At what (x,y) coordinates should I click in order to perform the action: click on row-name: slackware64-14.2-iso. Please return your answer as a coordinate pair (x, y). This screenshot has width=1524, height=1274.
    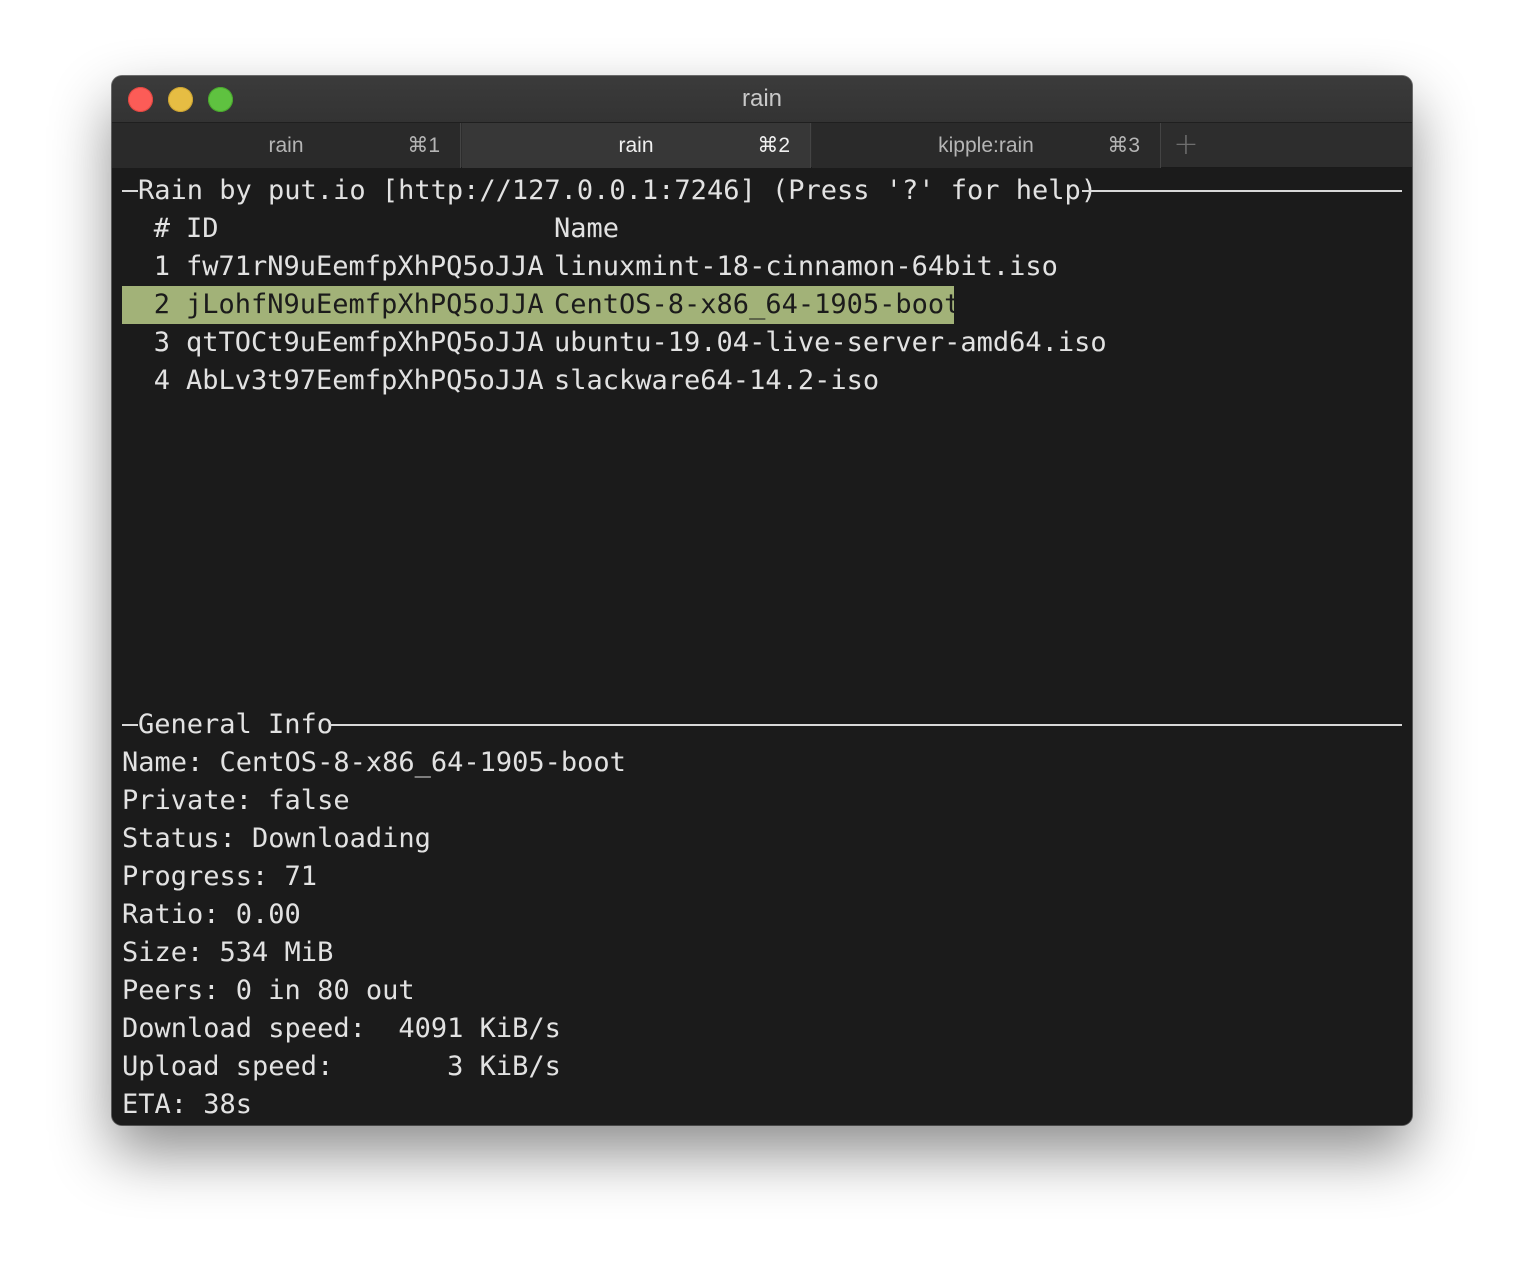
    Looking at the image, I should click on (717, 380).